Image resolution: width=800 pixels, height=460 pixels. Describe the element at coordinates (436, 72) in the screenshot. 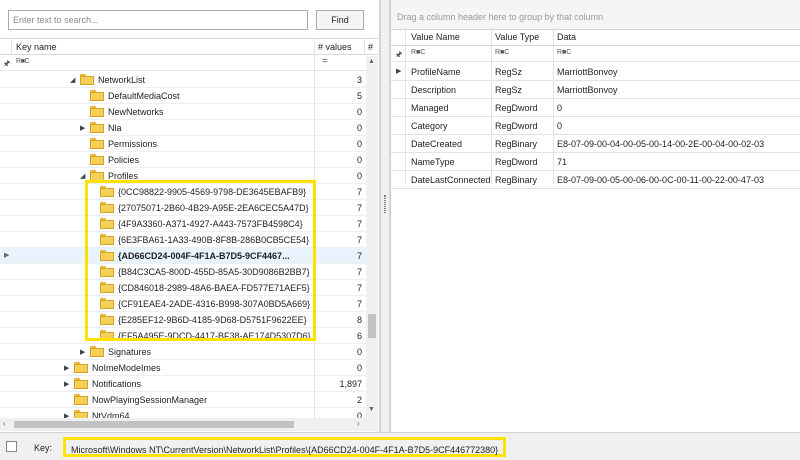

I see `value-name-cell: ProfileName` at that location.